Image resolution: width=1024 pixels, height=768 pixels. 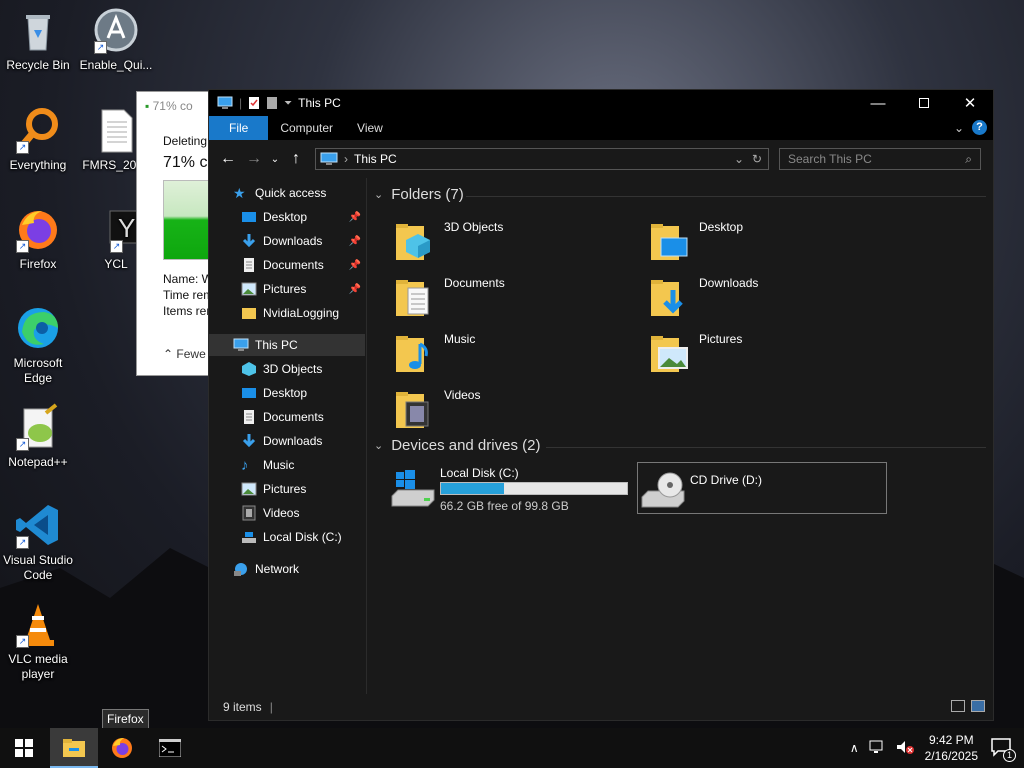 I want to click on address-dropdown-icon: ⌄, so click(x=739, y=159).